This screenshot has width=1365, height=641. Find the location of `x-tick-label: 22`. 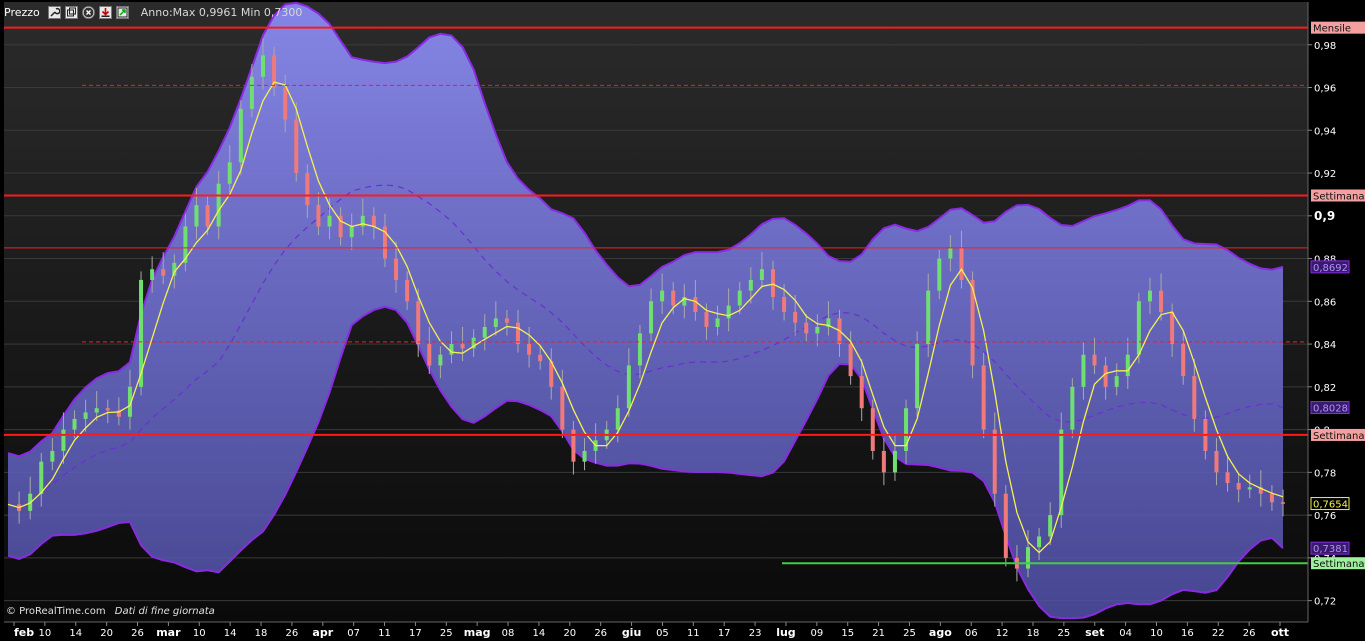

x-tick-label: 22 is located at coordinates (1218, 633).